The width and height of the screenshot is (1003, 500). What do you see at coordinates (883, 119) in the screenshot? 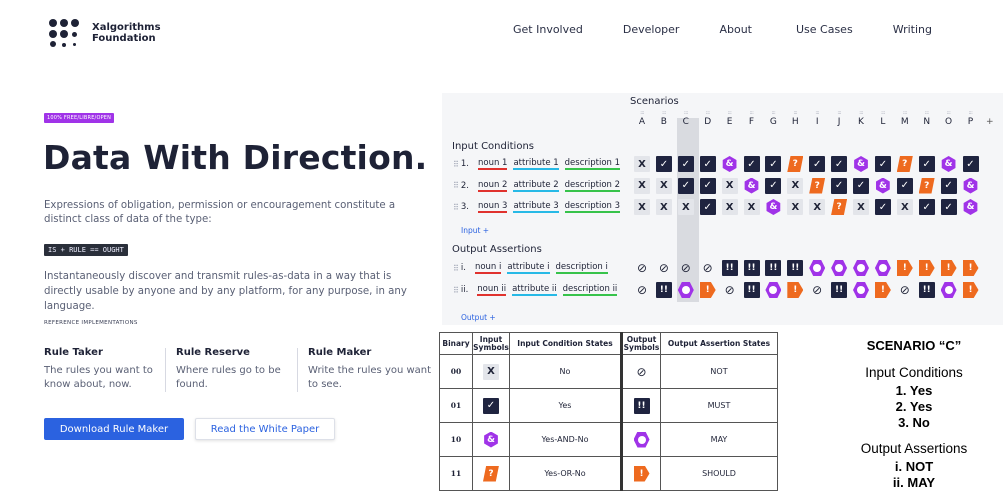
I see `scenario-column-header: ::: L` at bounding box center [883, 119].